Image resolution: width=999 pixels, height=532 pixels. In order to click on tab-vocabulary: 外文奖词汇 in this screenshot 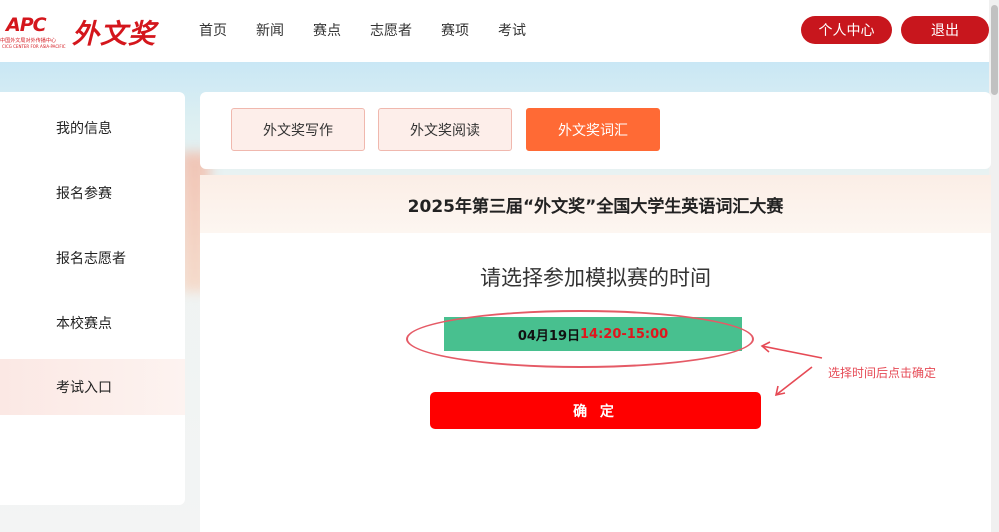, I will do `click(593, 129)`.